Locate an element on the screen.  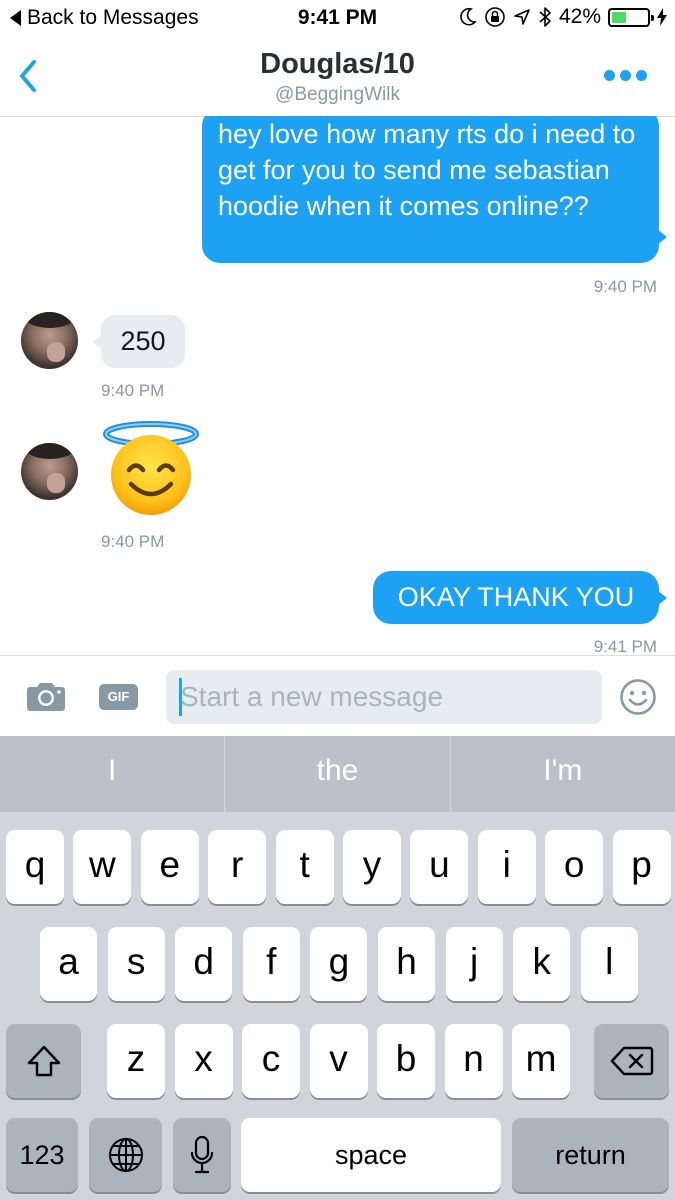
message-composer: GIF is located at coordinates (337, 696).